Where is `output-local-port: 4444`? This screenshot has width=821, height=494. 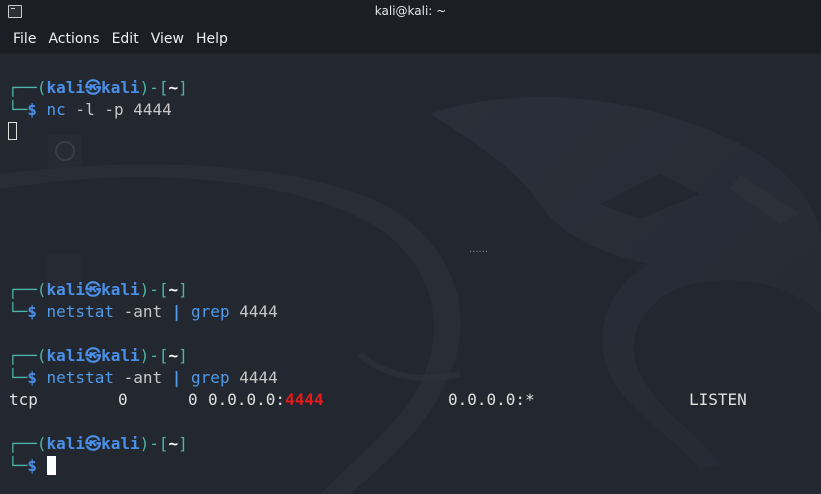
output-local-port: 4444 is located at coordinates (304, 399).